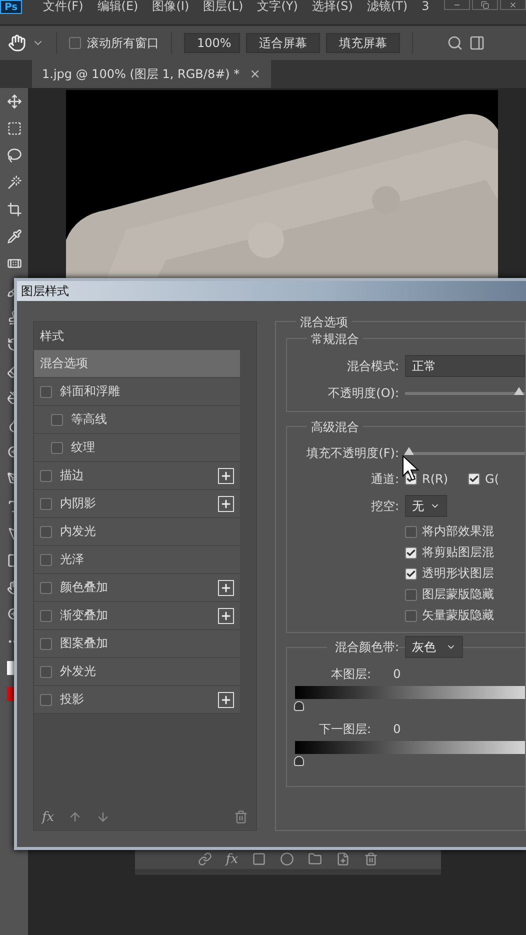  What do you see at coordinates (255, 74) in the screenshot?
I see `close-tab-button: ×` at bounding box center [255, 74].